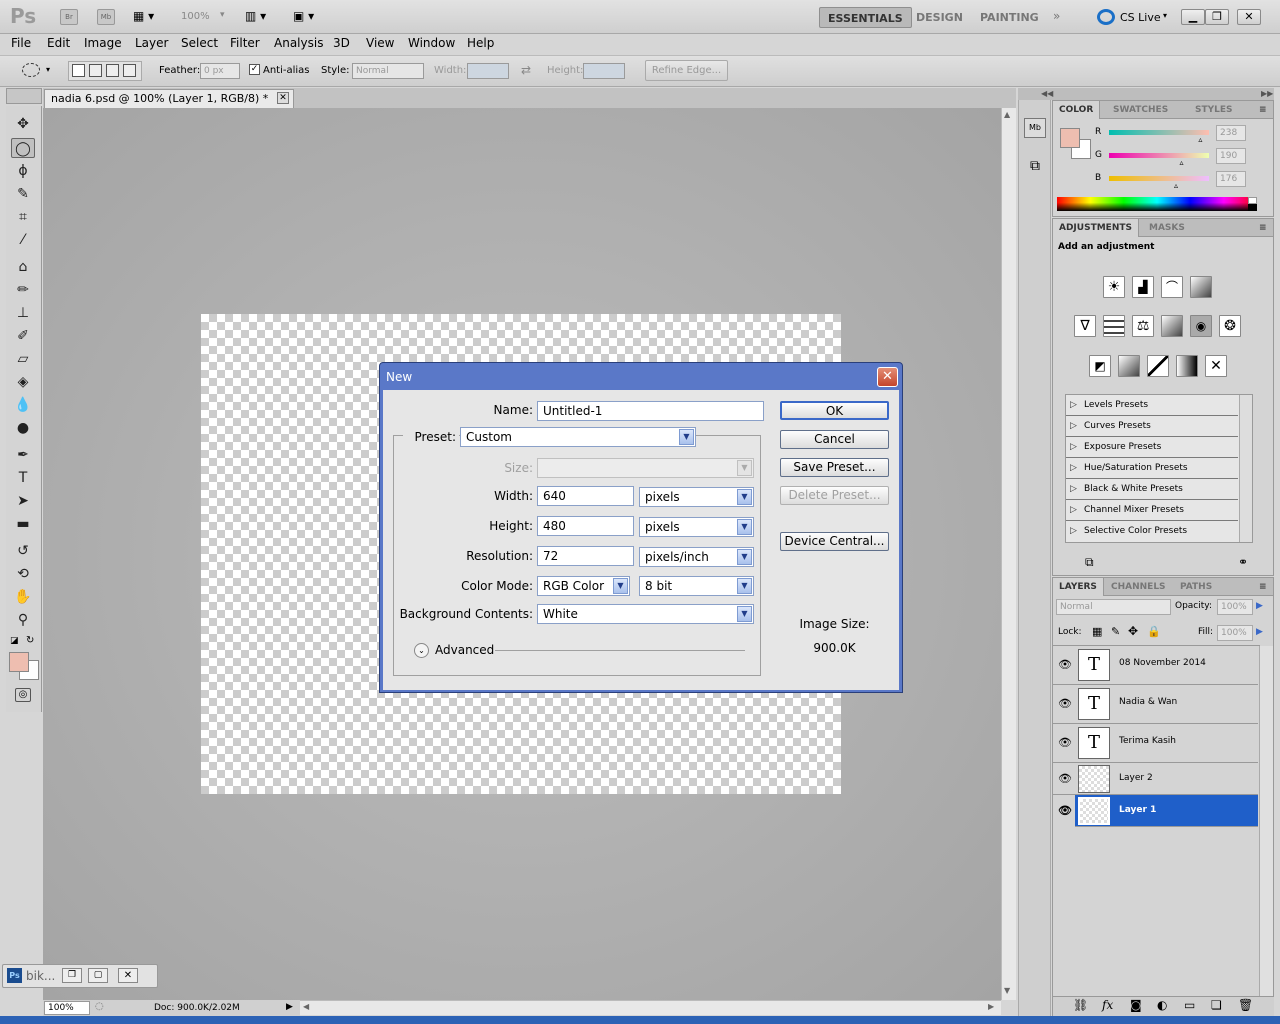 Image resolution: width=1280 pixels, height=1024 pixels. I want to click on preset-channel-mixer: Channel Mixer Presets, so click(1152, 510).